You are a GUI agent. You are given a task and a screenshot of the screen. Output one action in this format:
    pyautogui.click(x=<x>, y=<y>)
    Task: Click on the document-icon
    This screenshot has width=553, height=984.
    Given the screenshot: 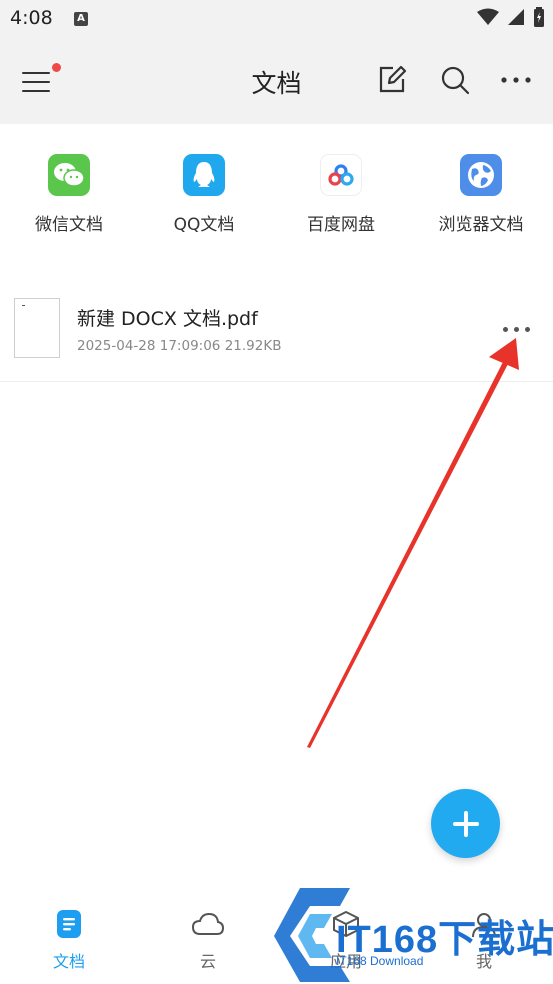 What is the action you would take?
    pyautogui.click(x=69, y=924)
    